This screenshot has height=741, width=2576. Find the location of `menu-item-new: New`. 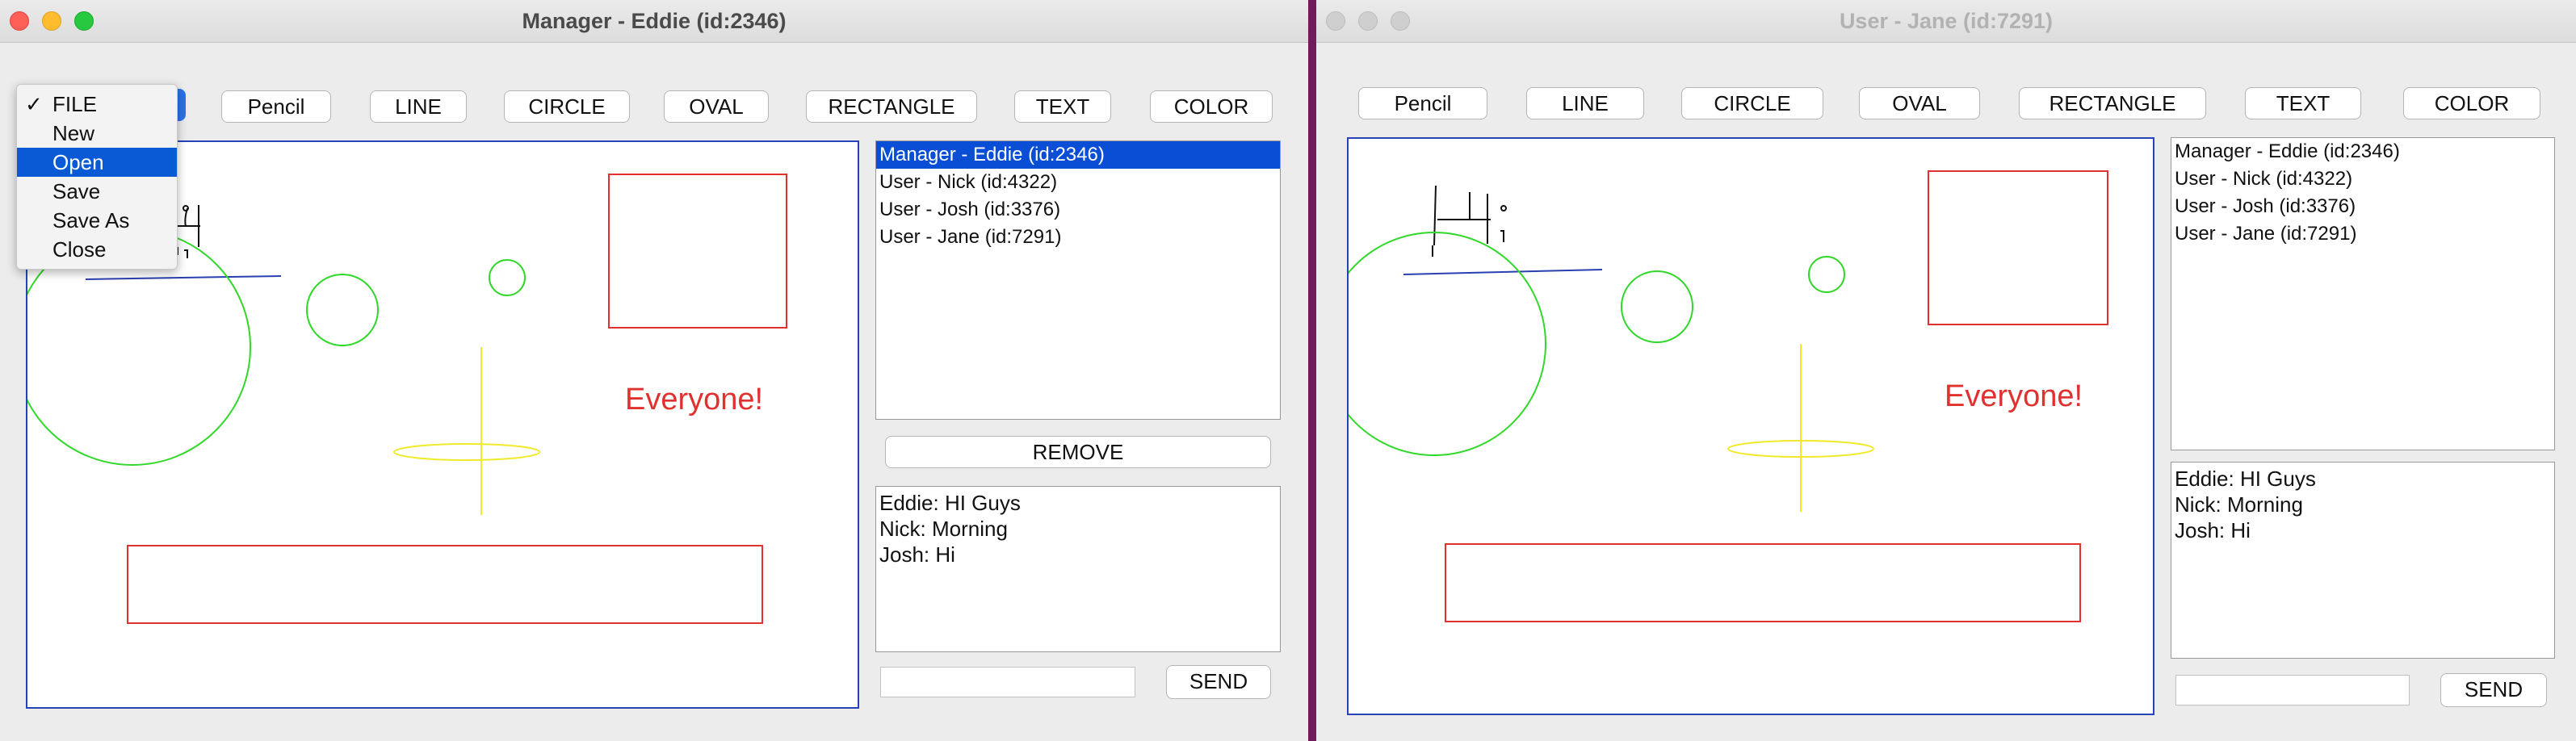

menu-item-new: New is located at coordinates (97, 133).